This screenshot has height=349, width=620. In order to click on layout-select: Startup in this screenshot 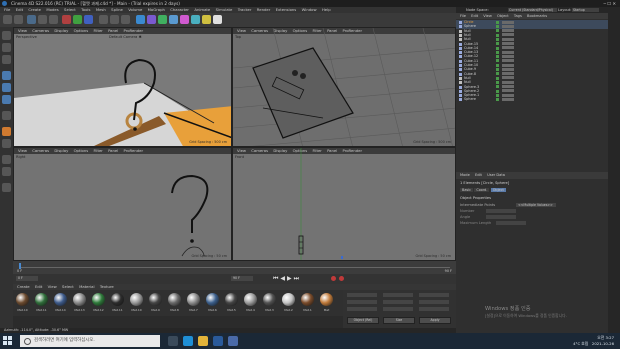, I will do `click(585, 10)`.